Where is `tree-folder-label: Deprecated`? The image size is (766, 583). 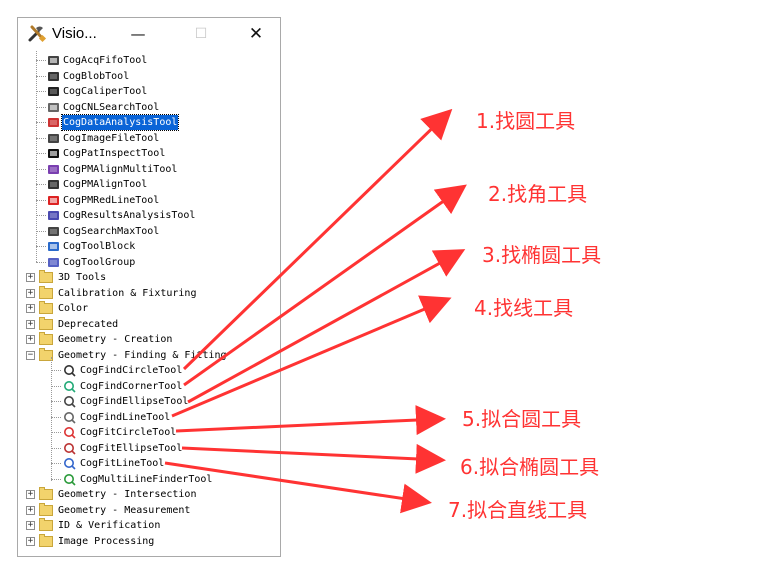
tree-folder-label: Deprecated is located at coordinates (88, 324).